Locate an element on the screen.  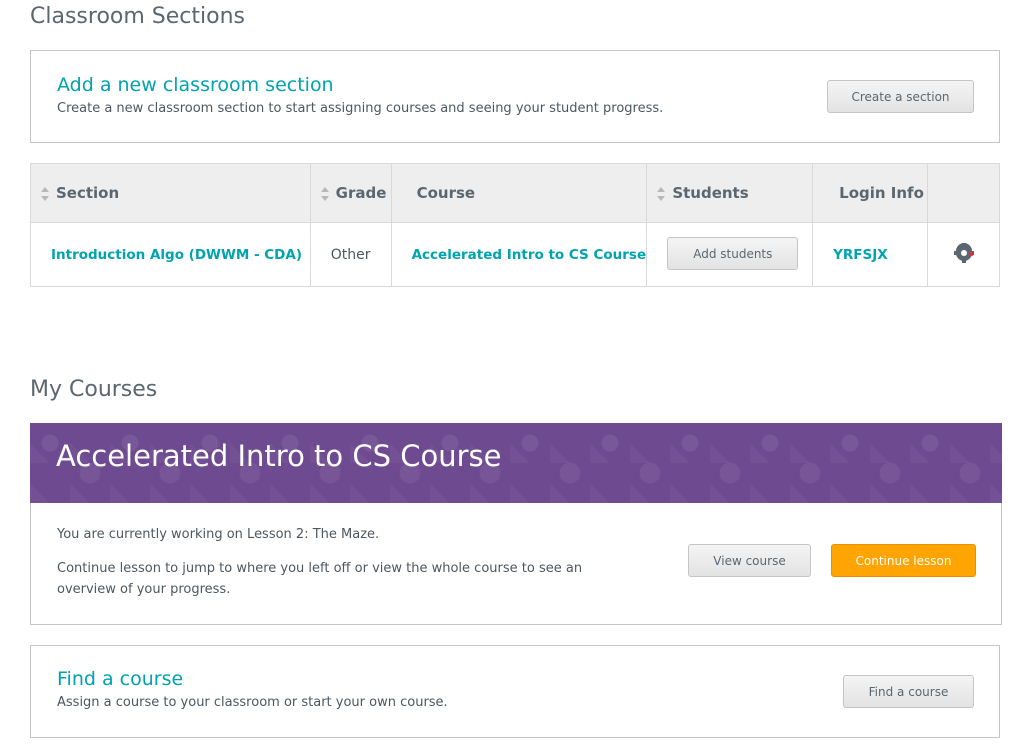
course-banner: Accelerated Intro to CS Course is located at coordinates (516, 463).